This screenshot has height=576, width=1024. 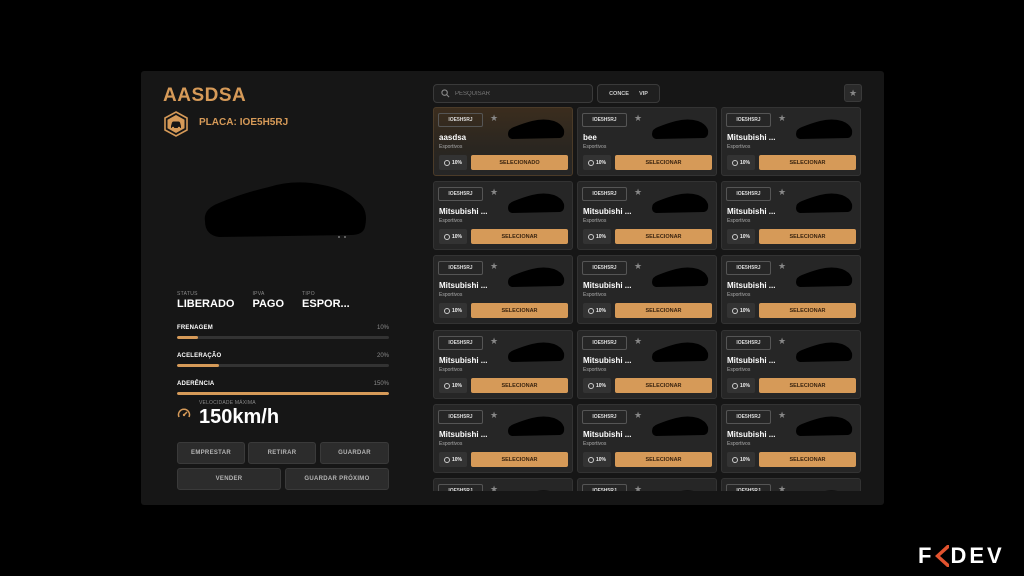 What do you see at coordinates (354, 453) in the screenshot?
I see `guardar-button: GUARDAR` at bounding box center [354, 453].